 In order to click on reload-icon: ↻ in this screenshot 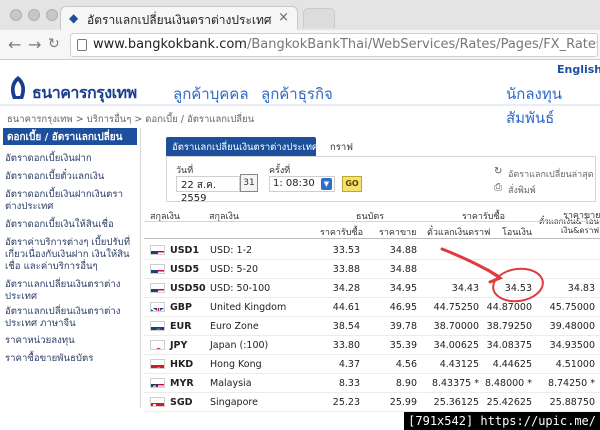, I will do `click(54, 44)`.